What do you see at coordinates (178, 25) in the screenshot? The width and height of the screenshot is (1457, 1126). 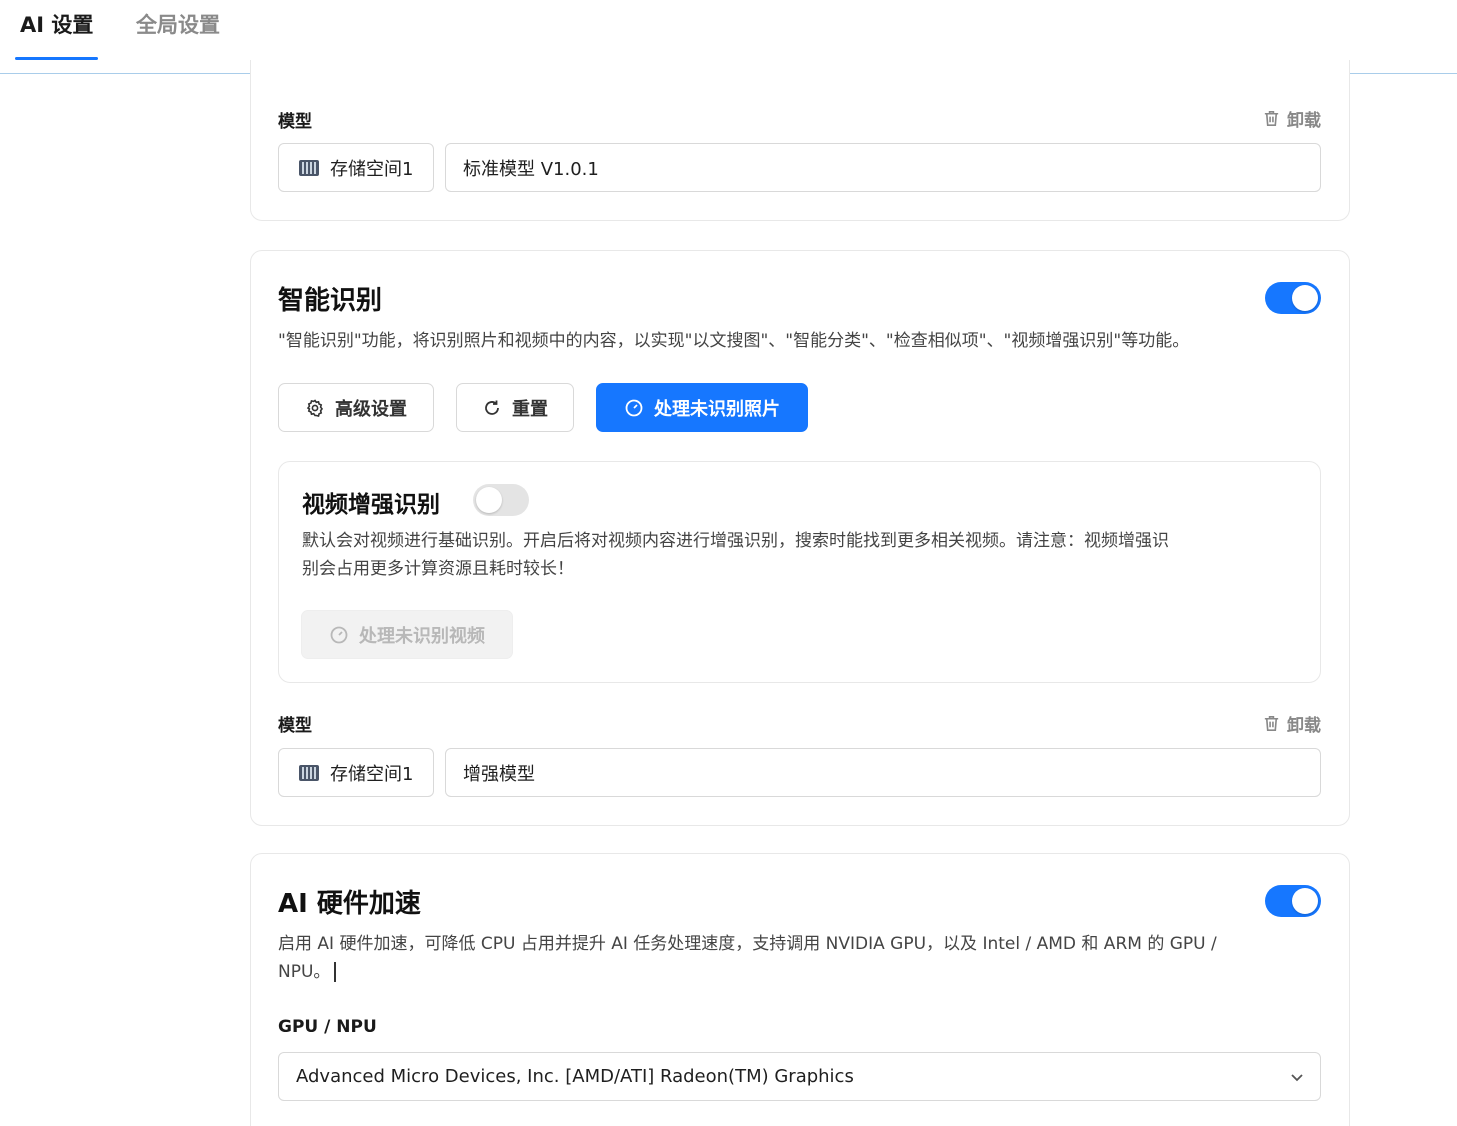 I see `tab-global-settings: 全局设置` at bounding box center [178, 25].